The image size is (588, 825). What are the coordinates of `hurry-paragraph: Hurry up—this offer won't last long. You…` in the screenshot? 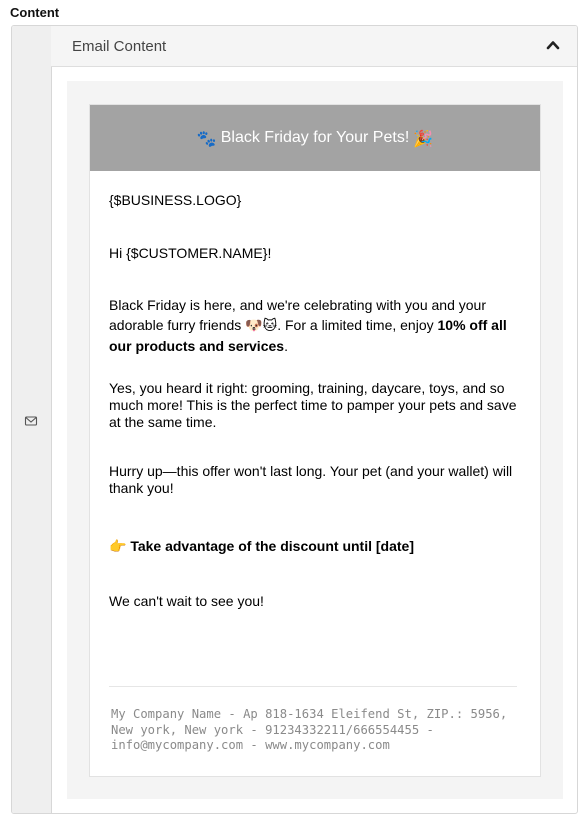 It's located at (311, 479).